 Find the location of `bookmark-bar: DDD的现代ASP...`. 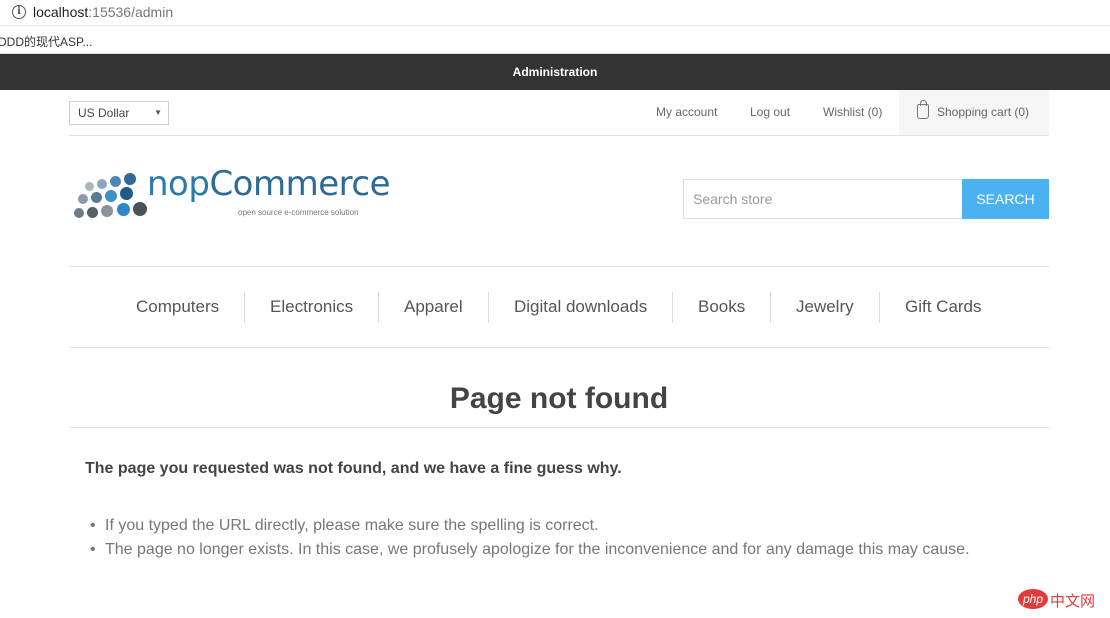

bookmark-bar: DDD的现代ASP... is located at coordinates (555, 40).